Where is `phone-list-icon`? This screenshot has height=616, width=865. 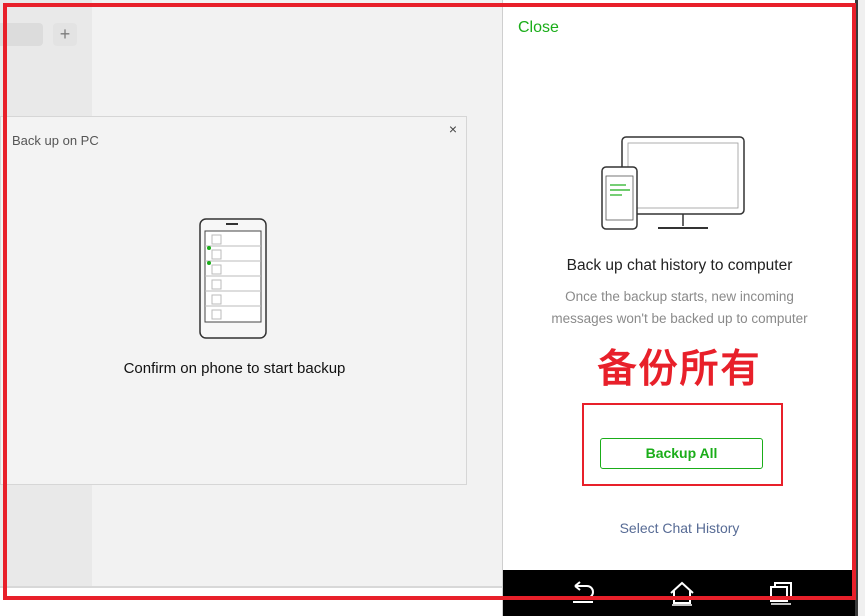 phone-list-icon is located at coordinates (233, 278).